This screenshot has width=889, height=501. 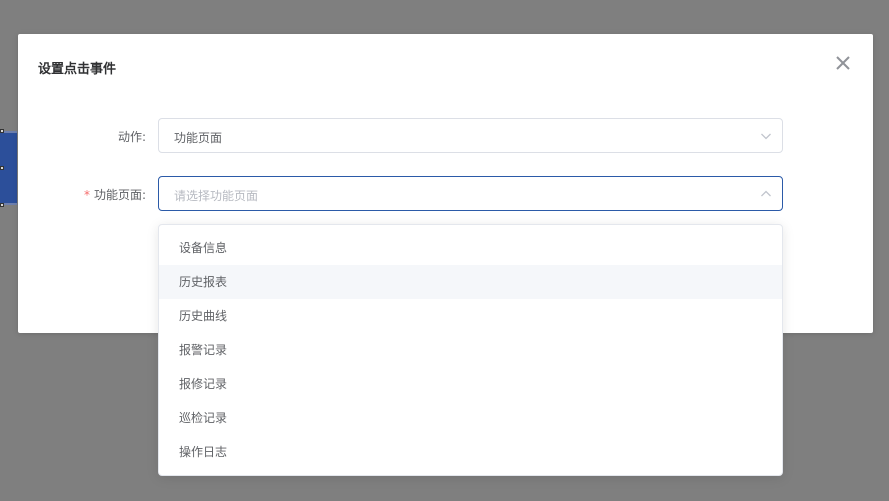 What do you see at coordinates (470, 316) in the screenshot?
I see `dropdown-option: 历史曲线` at bounding box center [470, 316].